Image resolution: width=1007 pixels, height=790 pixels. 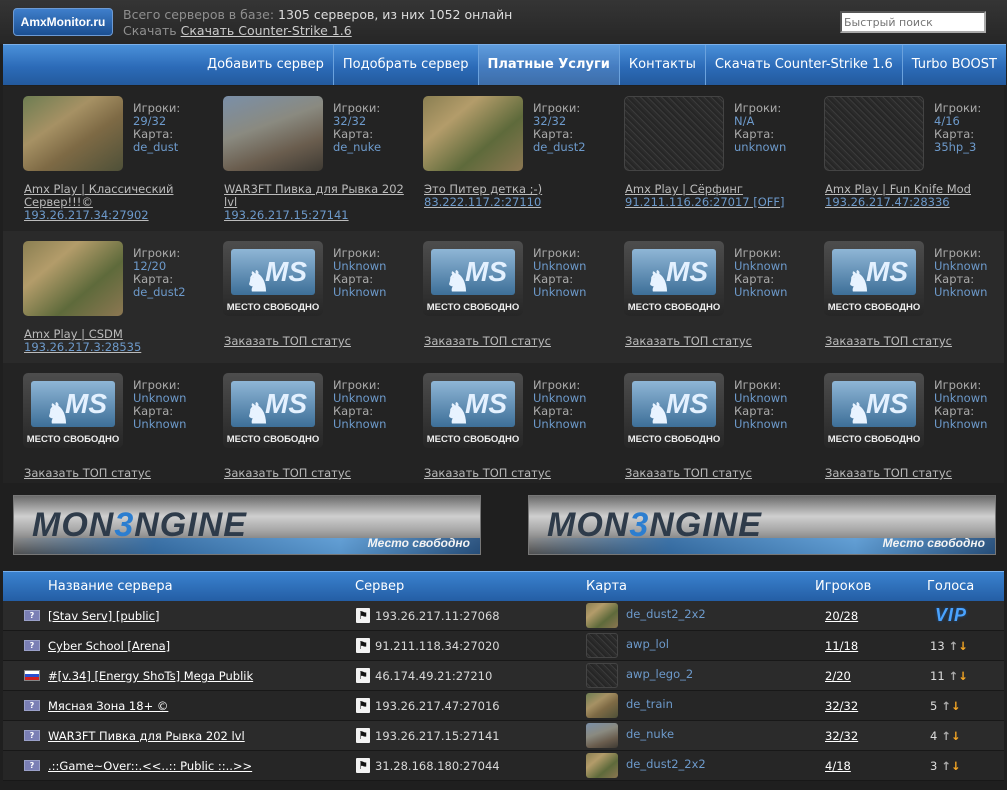 I want to click on server-address: 193.26.217.11:27068, so click(x=437, y=616).